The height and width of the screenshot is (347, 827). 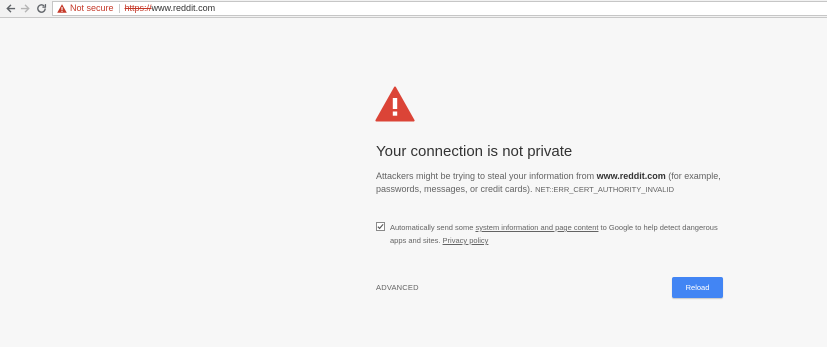 What do you see at coordinates (536, 227) in the screenshot?
I see `system-info-link: system information and page content` at bounding box center [536, 227].